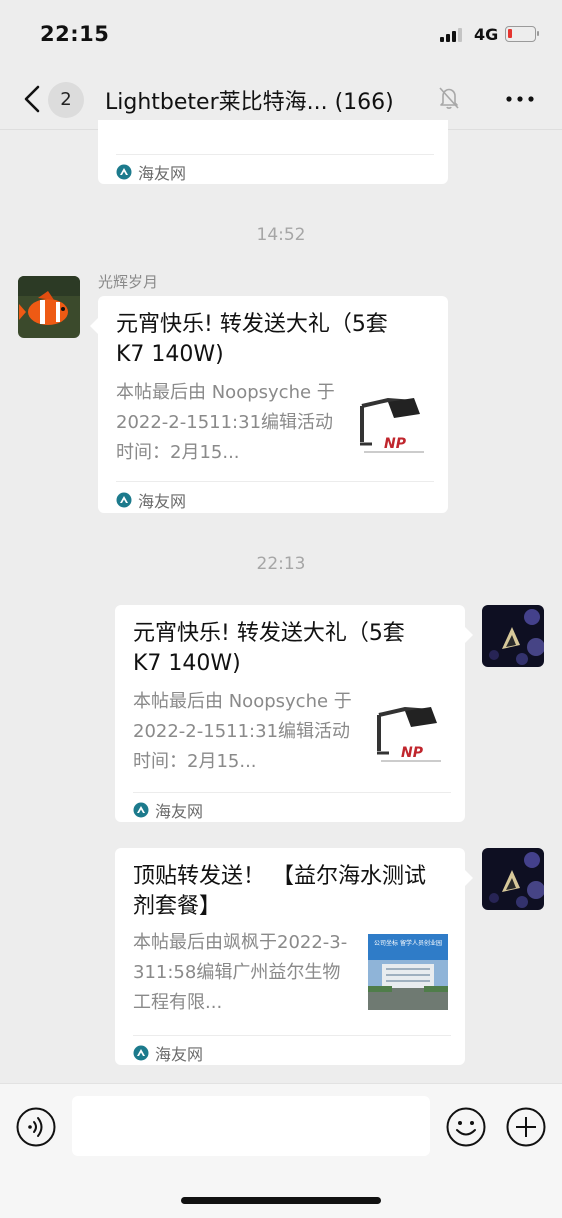 Image resolution: width=562 pixels, height=1218 pixels. I want to click on timestamp: 22:13, so click(281, 564).